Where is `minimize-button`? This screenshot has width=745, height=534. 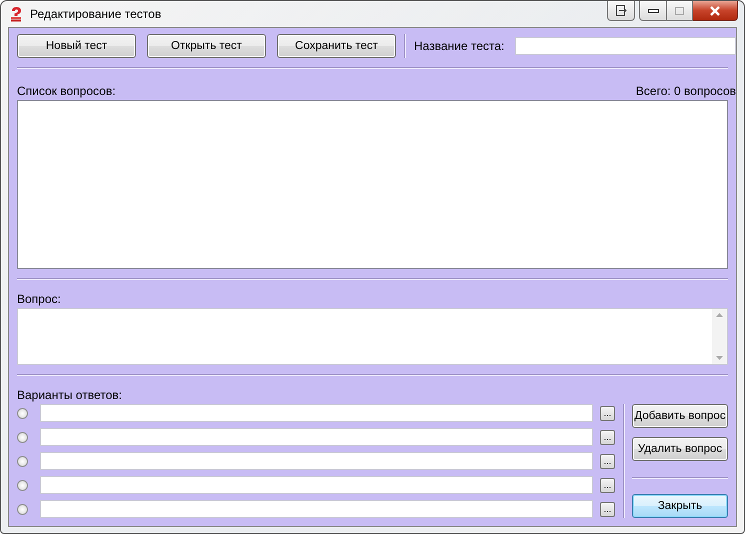
minimize-button is located at coordinates (653, 11).